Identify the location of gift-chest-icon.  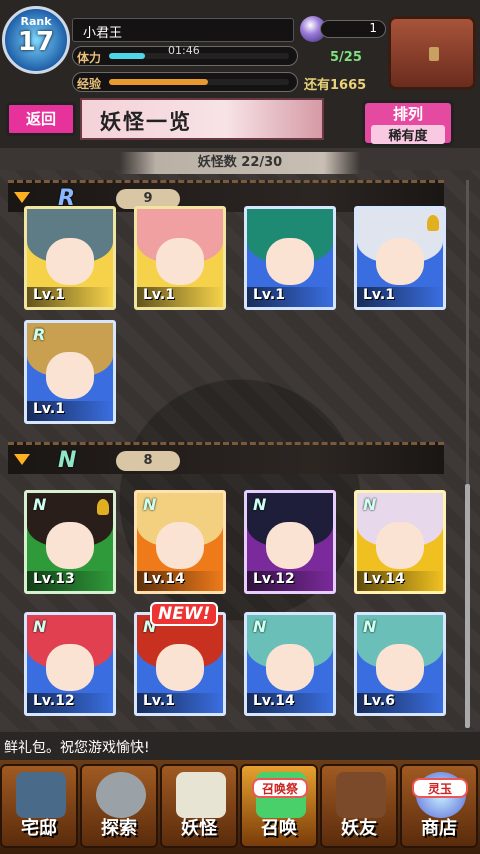
(432, 53).